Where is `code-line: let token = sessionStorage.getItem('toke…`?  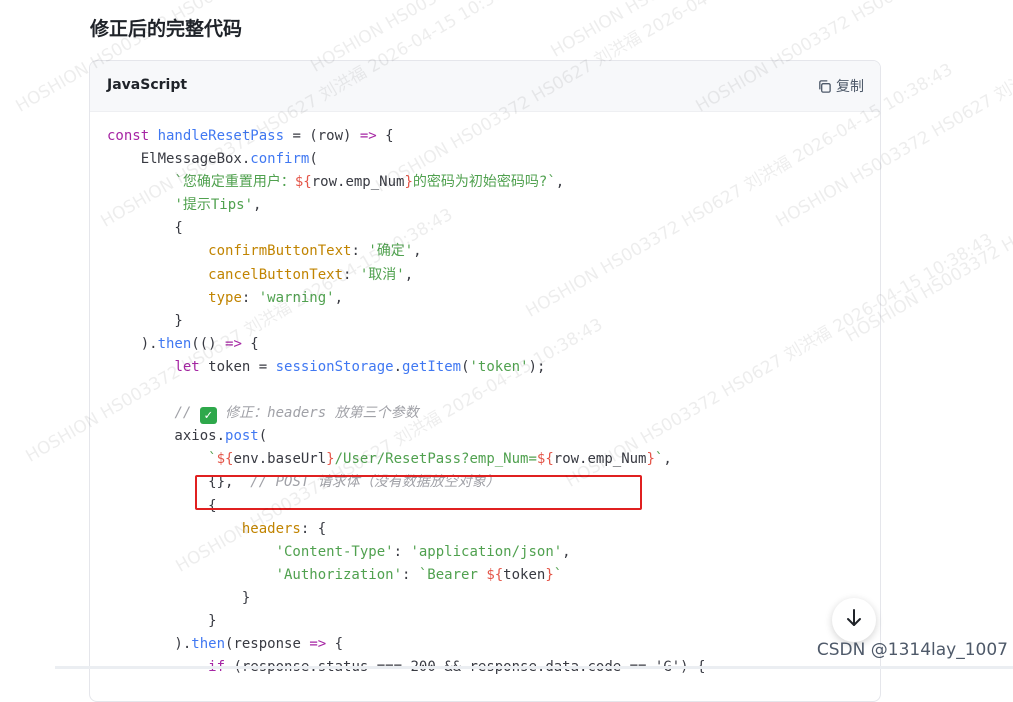 code-line: let token = sessionStorage.getItem('toke… is located at coordinates (406, 367).